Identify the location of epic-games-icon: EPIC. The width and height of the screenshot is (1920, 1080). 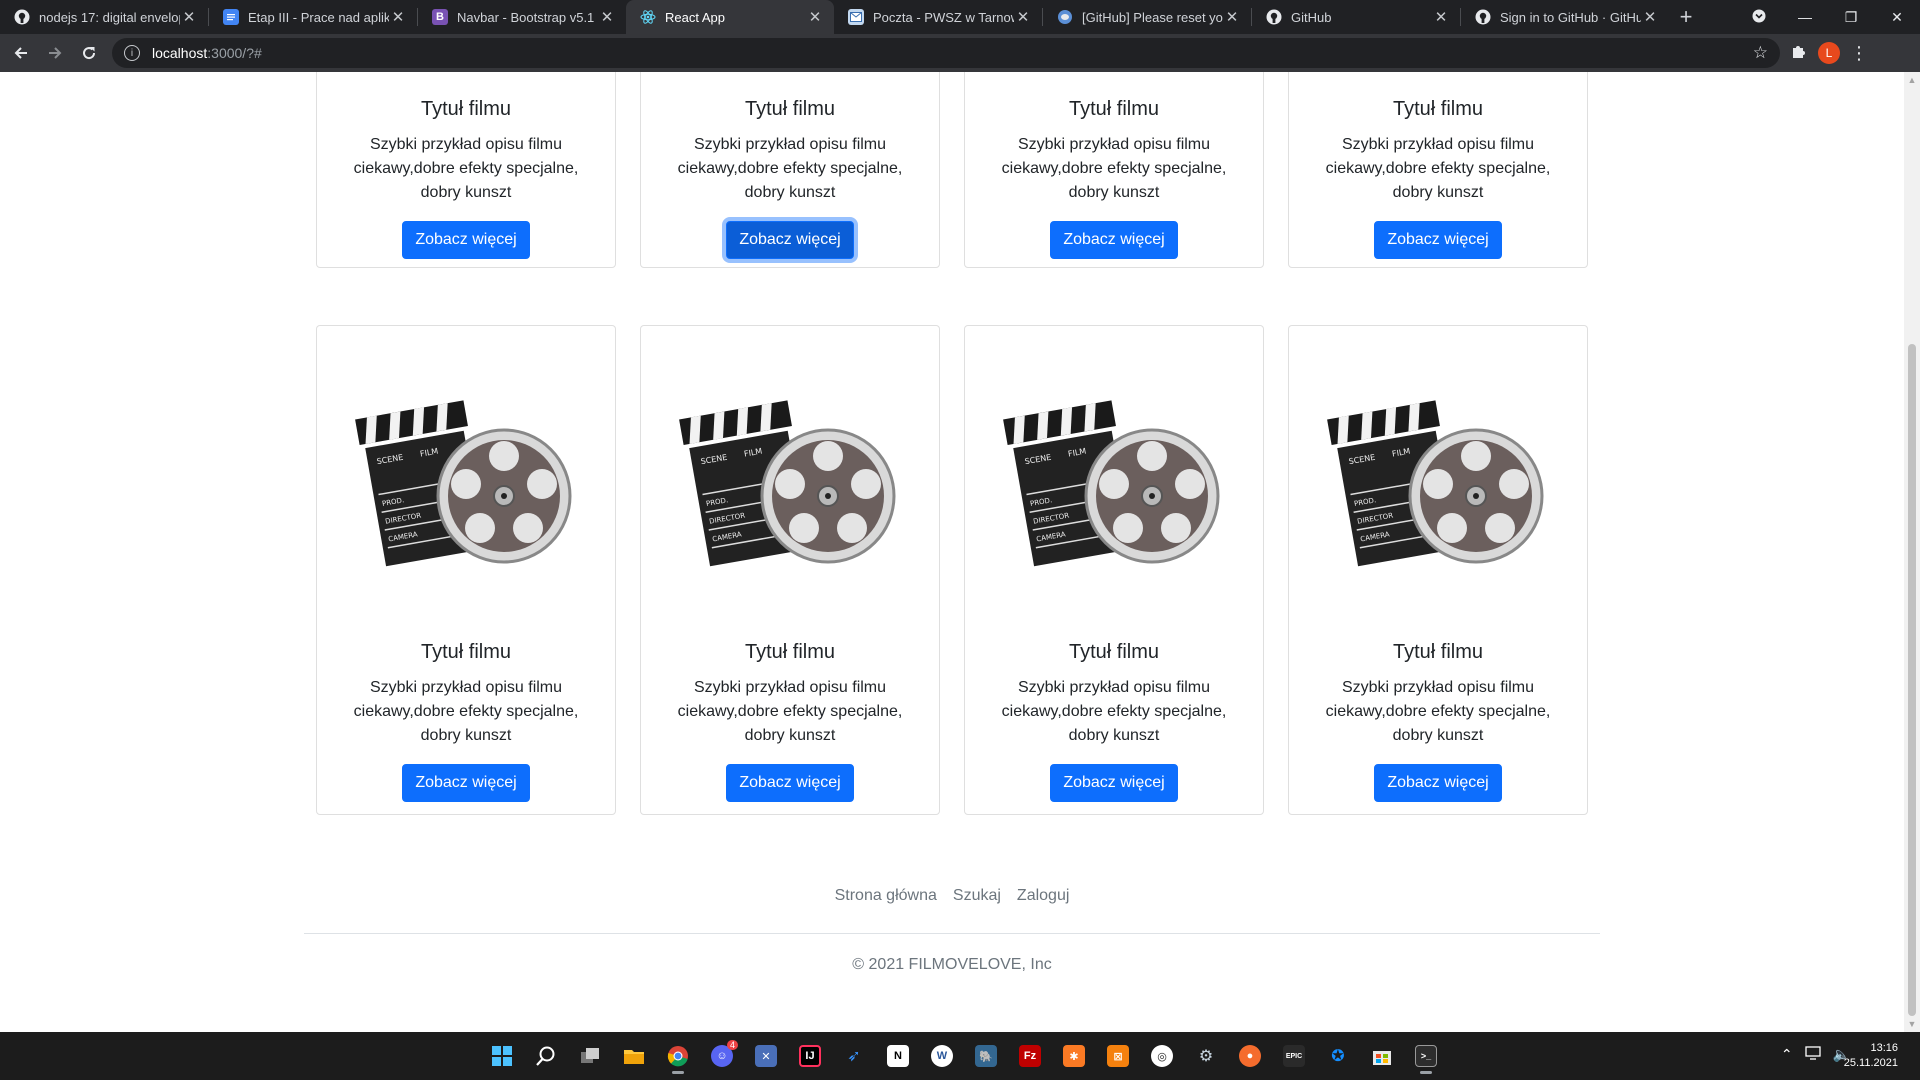
(1294, 1056).